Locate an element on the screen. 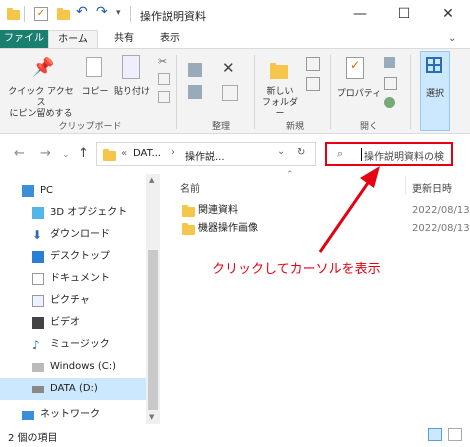  properties-button: プロパティ is located at coordinates (359, 94).